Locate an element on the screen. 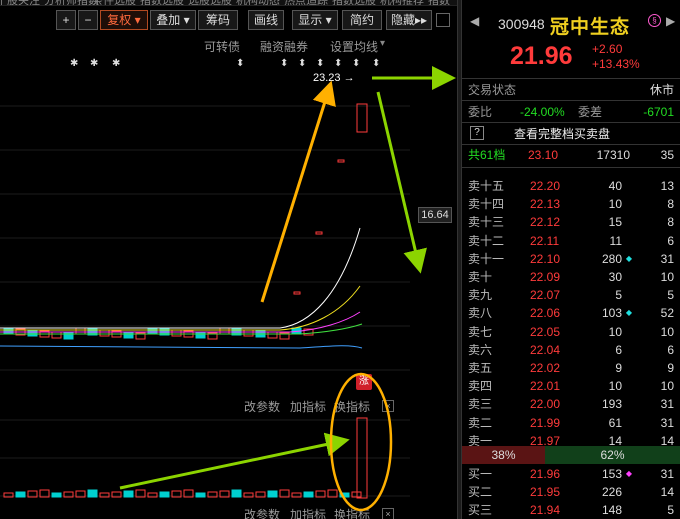 The width and height of the screenshot is (680, 519). next-stock-icon: ▶ is located at coordinates (670, 21).